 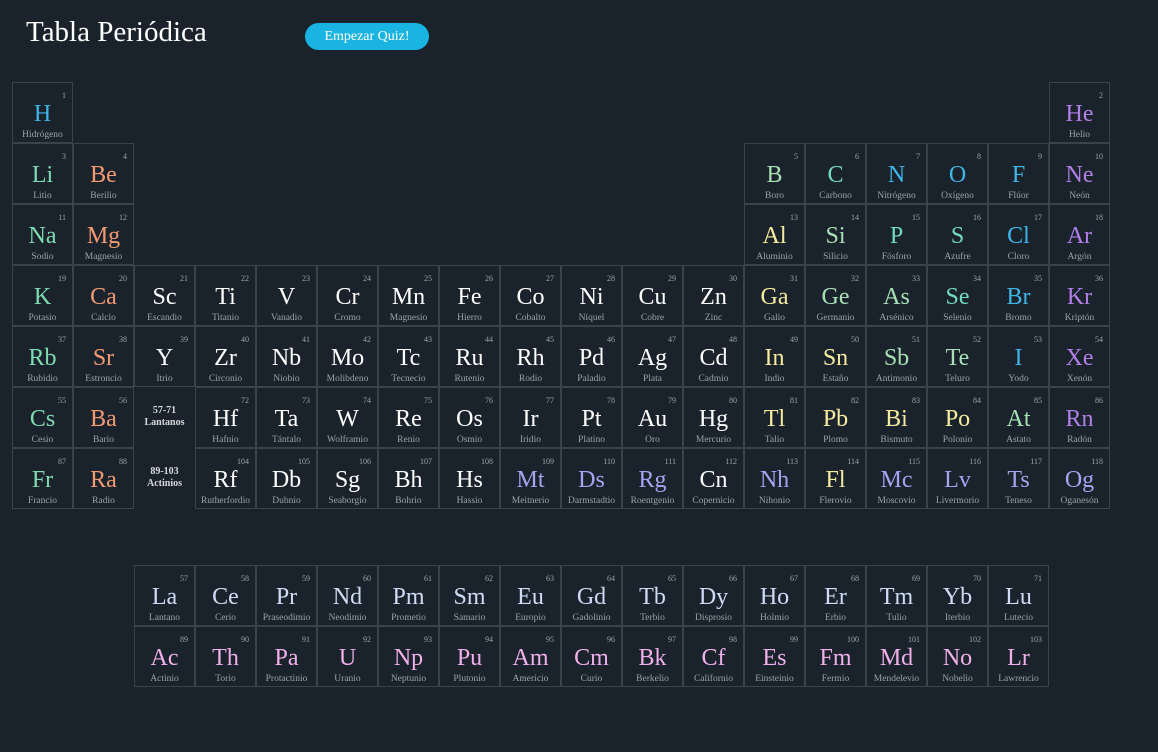 What do you see at coordinates (286, 295) in the screenshot?
I see `element-cell-v: 23 V Vanadio` at bounding box center [286, 295].